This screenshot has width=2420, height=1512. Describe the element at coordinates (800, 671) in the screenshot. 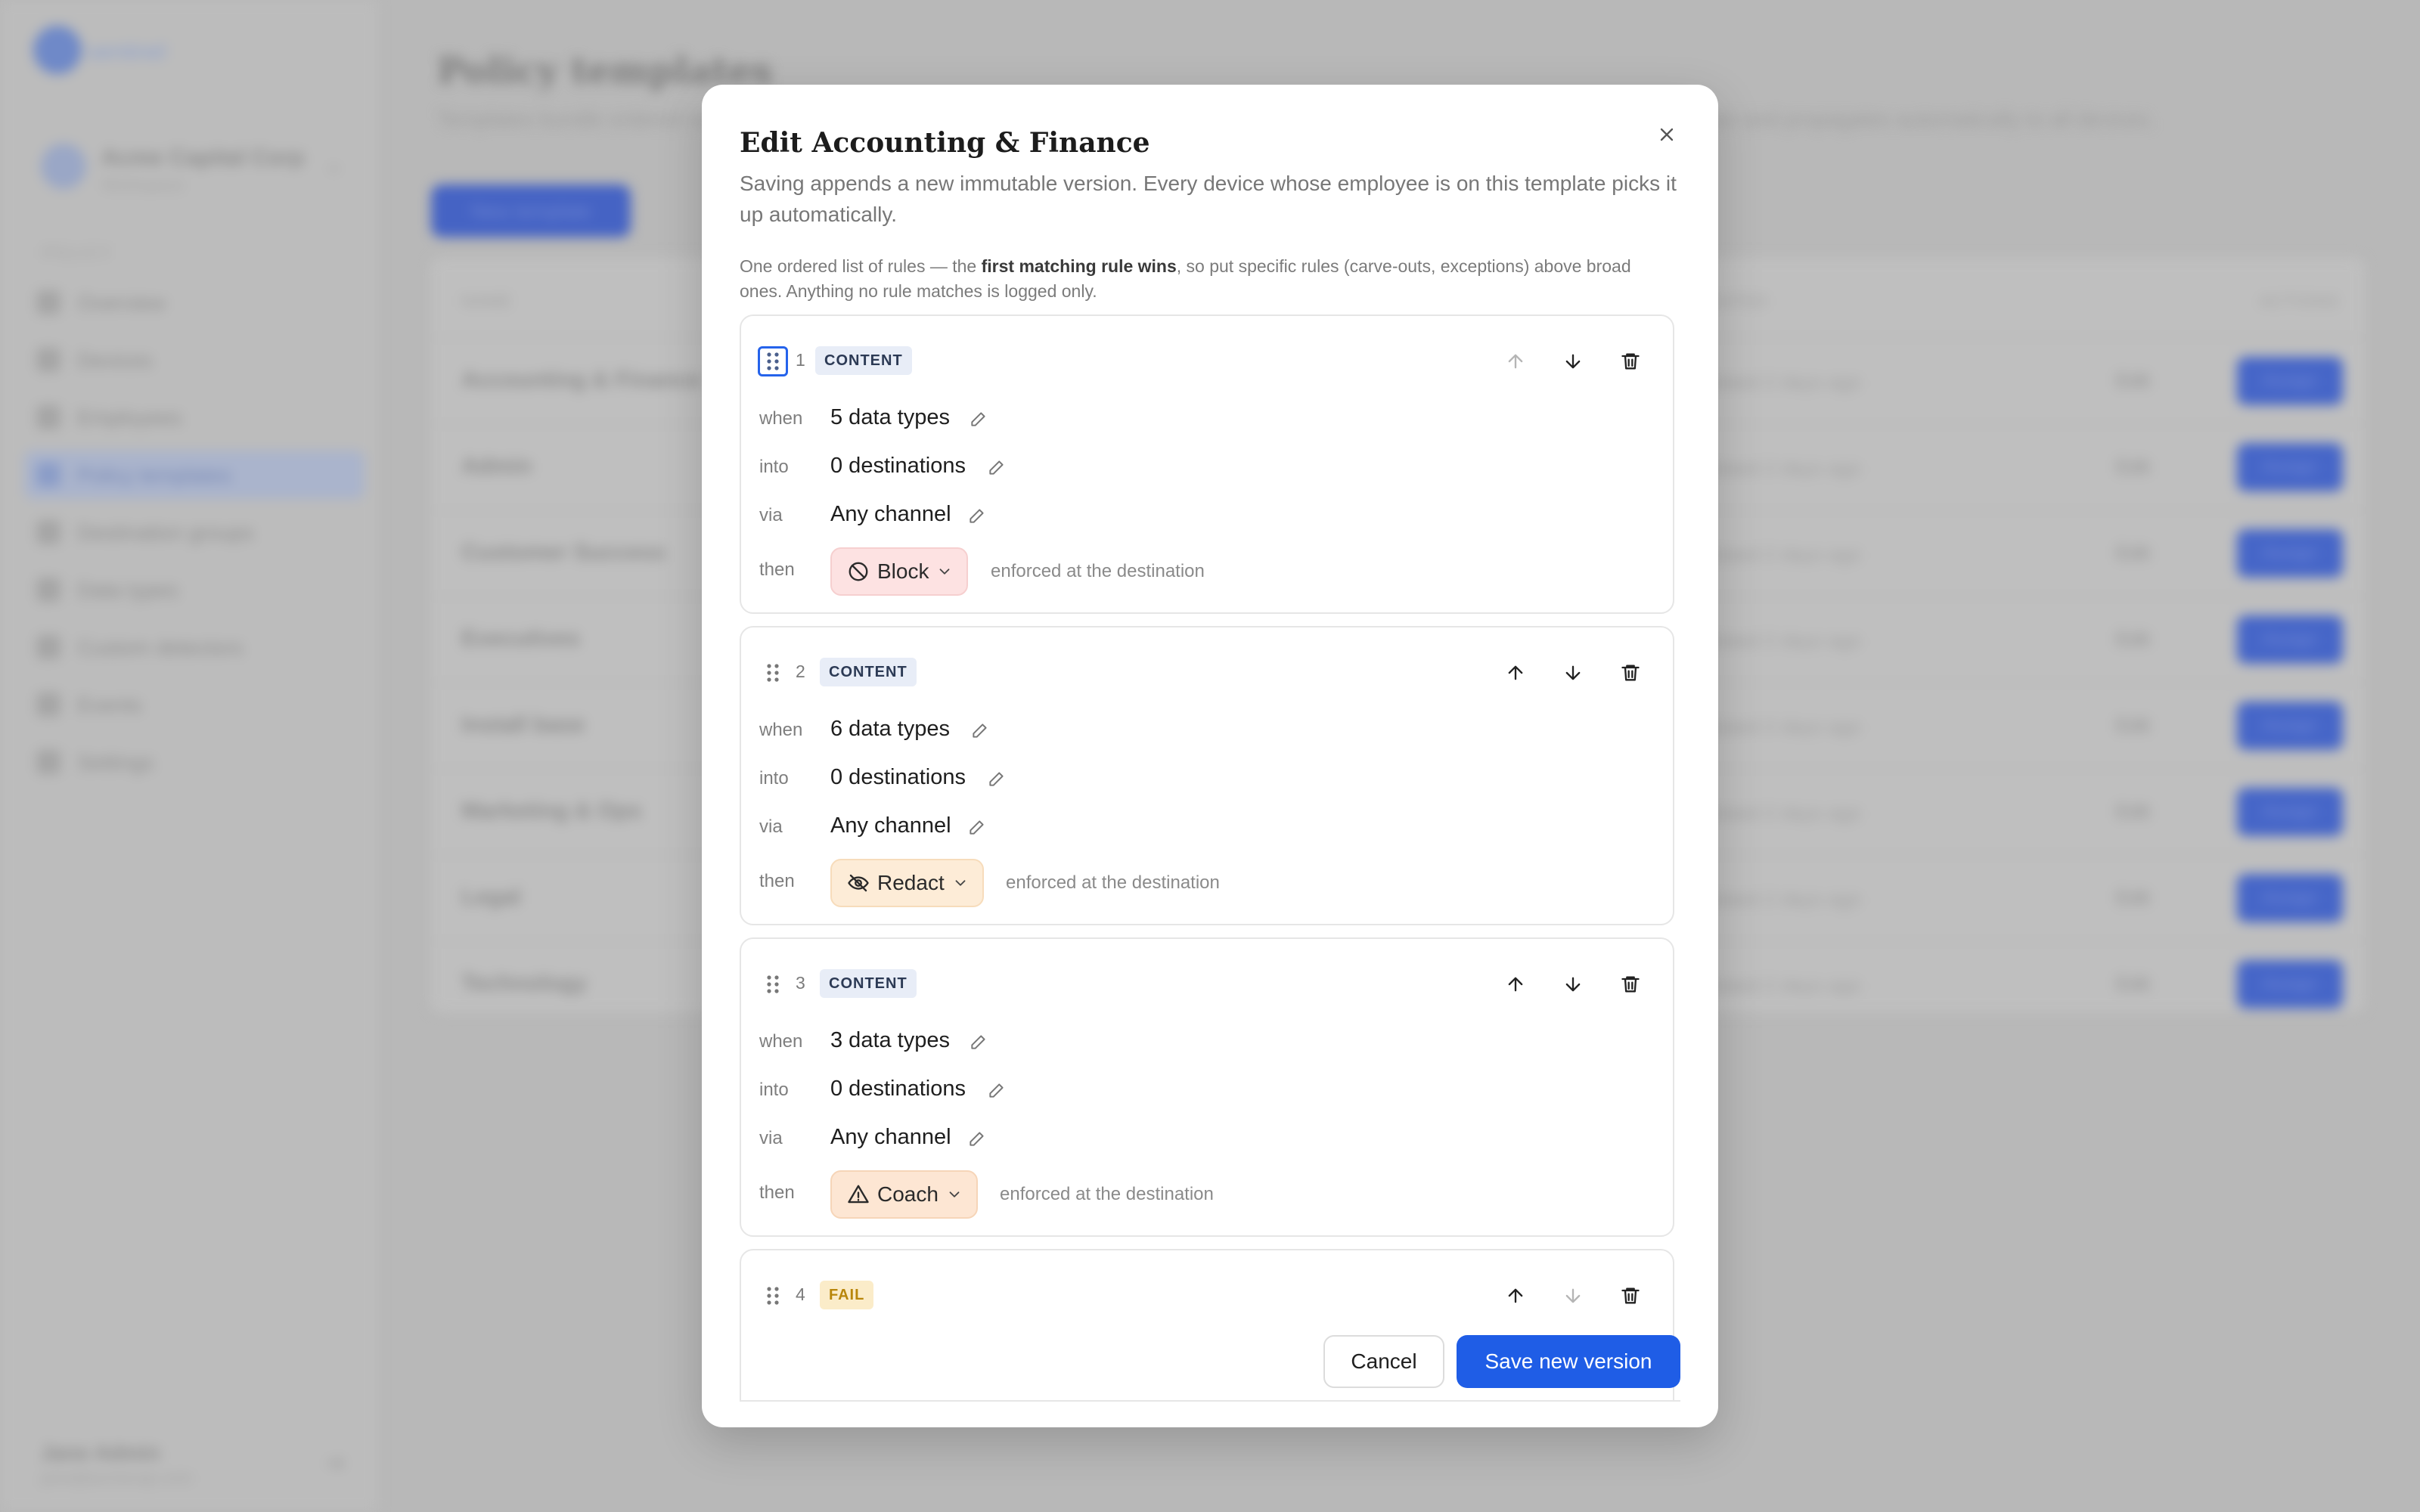

I see `rule-number: 2` at that location.